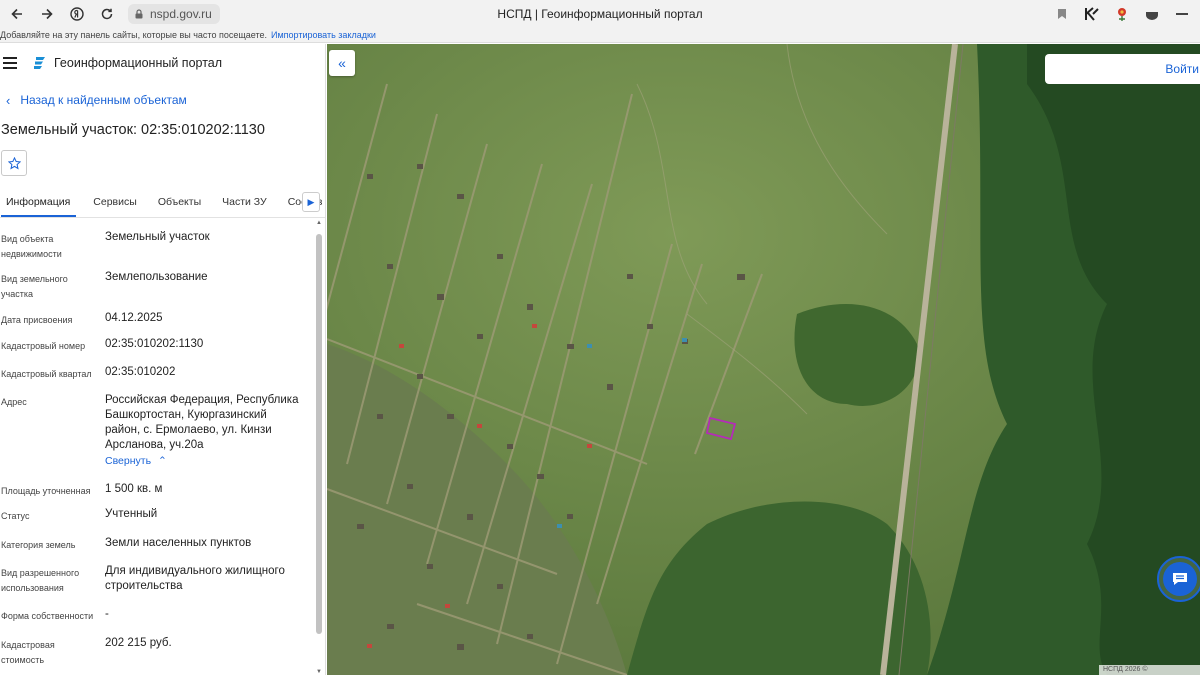 The image size is (1200, 675). What do you see at coordinates (1092, 14) in the screenshot?
I see `extension-k-icon` at bounding box center [1092, 14].